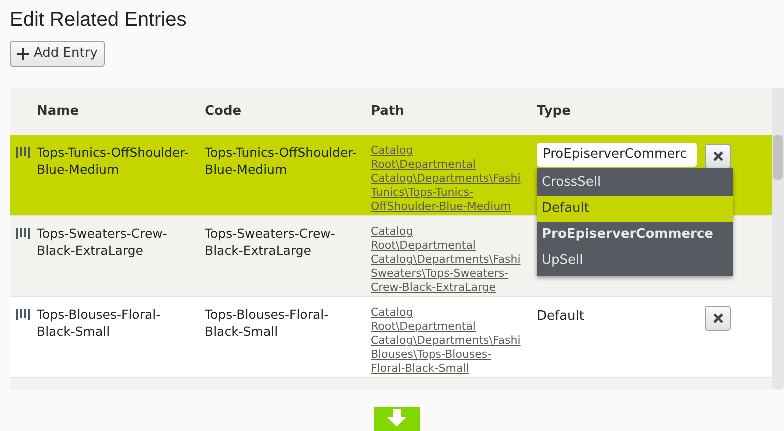 This screenshot has height=431, width=784. I want to click on dropdown-option: ProEpiserverCommerce, so click(635, 235).